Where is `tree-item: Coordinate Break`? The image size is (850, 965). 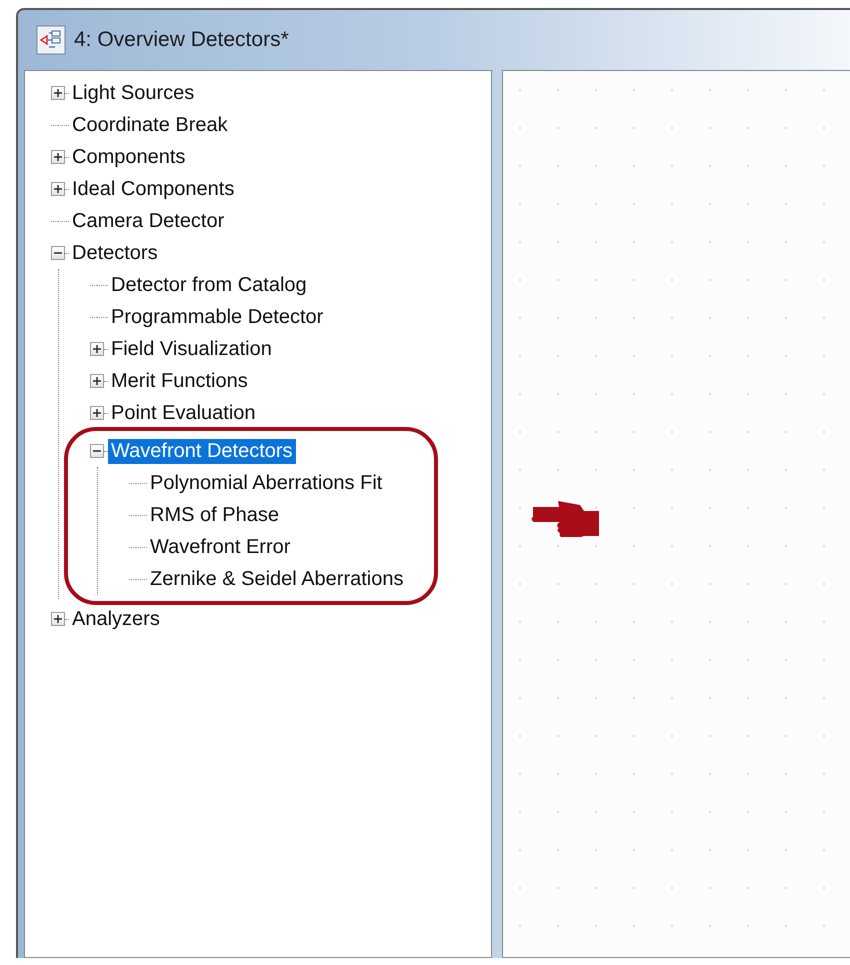 tree-item: Coordinate Break is located at coordinates (150, 125).